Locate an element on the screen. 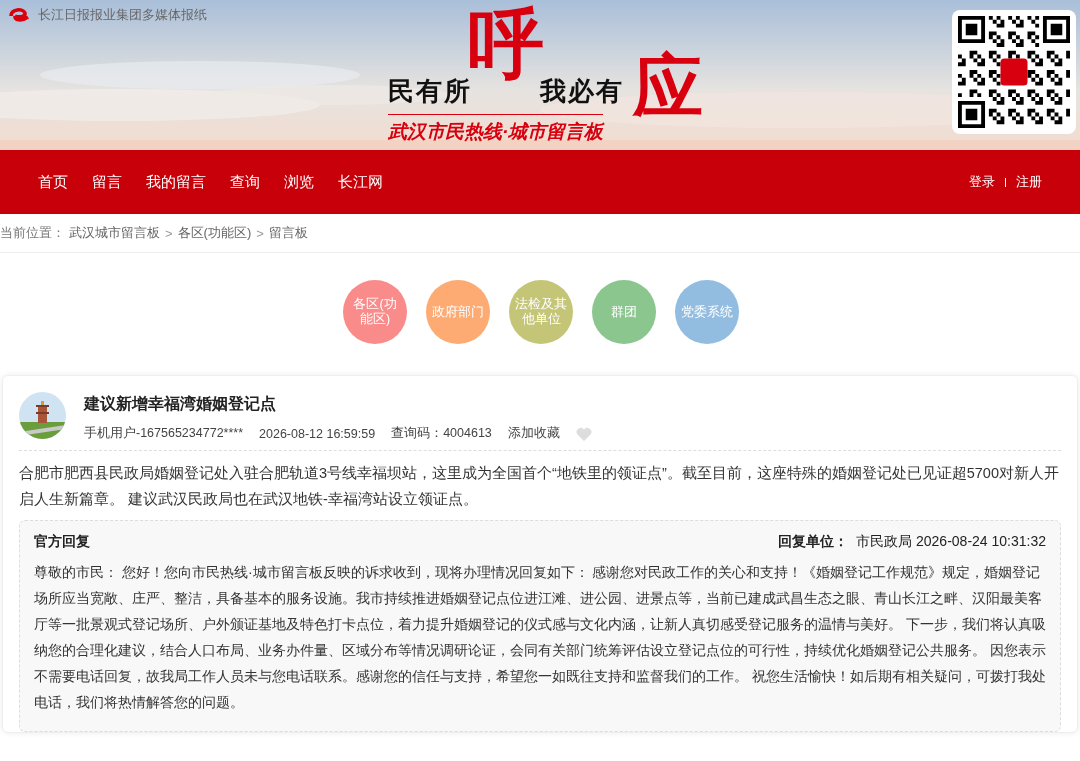 The width and height of the screenshot is (1080, 761). breadcrumb-link: 各区(功能区) is located at coordinates (214, 233).